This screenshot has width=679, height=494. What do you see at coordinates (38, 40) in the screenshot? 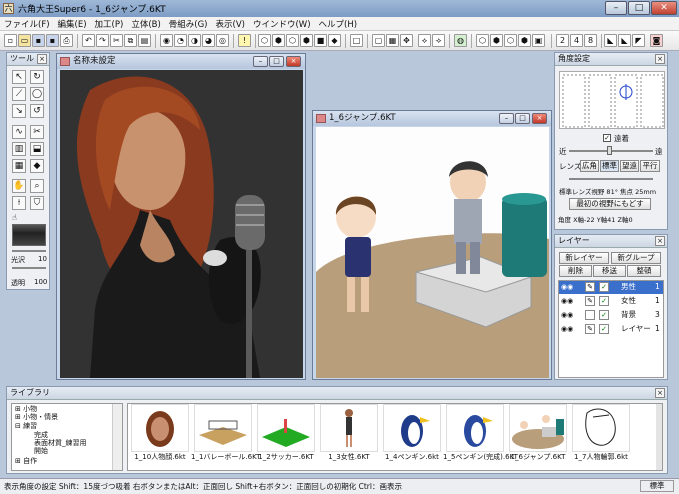
I see `save-icon: ▪` at bounding box center [38, 40].